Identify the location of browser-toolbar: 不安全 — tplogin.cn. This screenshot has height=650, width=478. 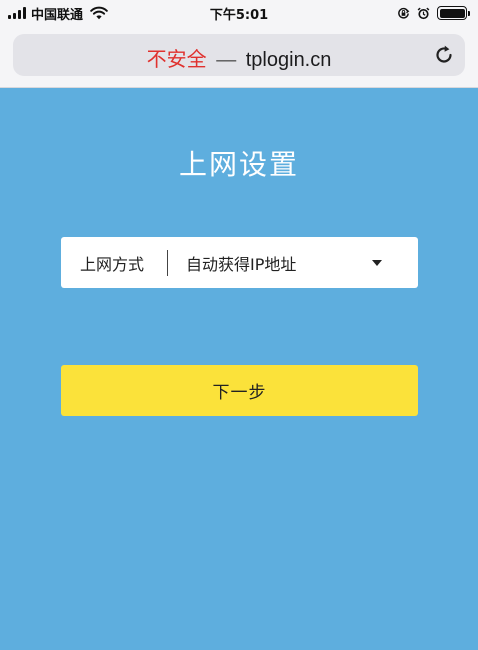
(239, 57).